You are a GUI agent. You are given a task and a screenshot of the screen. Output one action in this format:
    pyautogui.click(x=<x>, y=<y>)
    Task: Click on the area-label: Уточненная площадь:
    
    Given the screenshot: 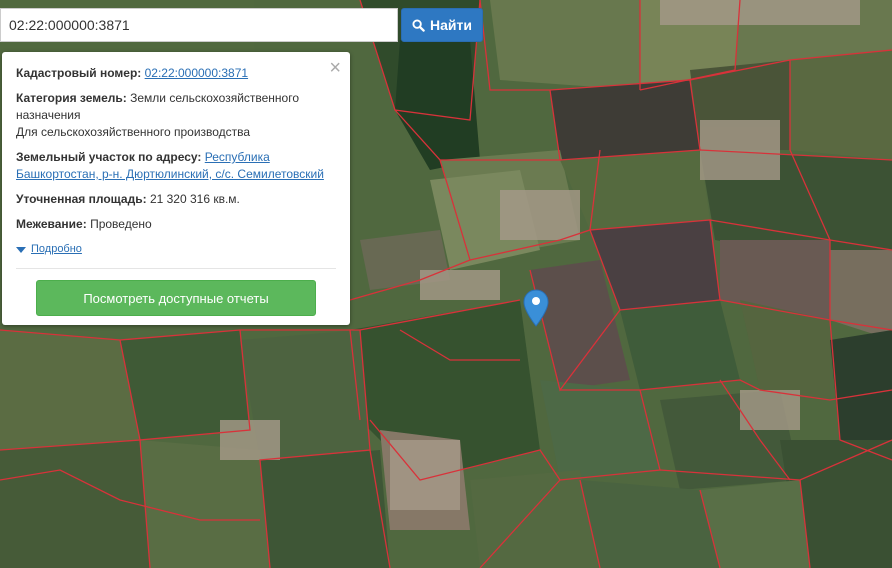 What is the action you would take?
    pyautogui.click(x=81, y=199)
    